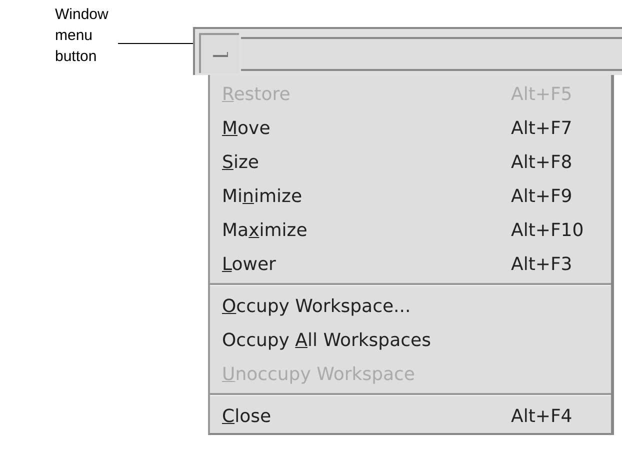 This screenshot has height=451, width=622. Describe the element at coordinates (410, 196) in the screenshot. I see `menu-item: Minimize Alt+F9` at that location.